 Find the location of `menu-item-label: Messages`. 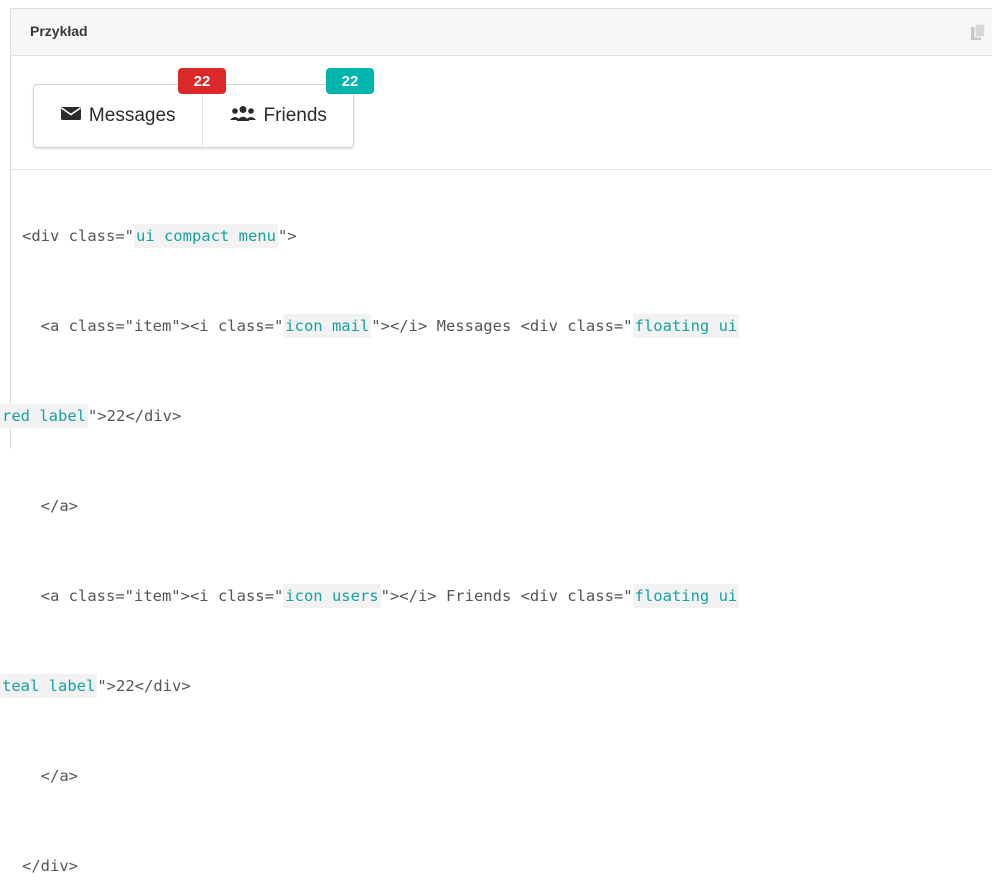

menu-item-label: Messages is located at coordinates (132, 115).